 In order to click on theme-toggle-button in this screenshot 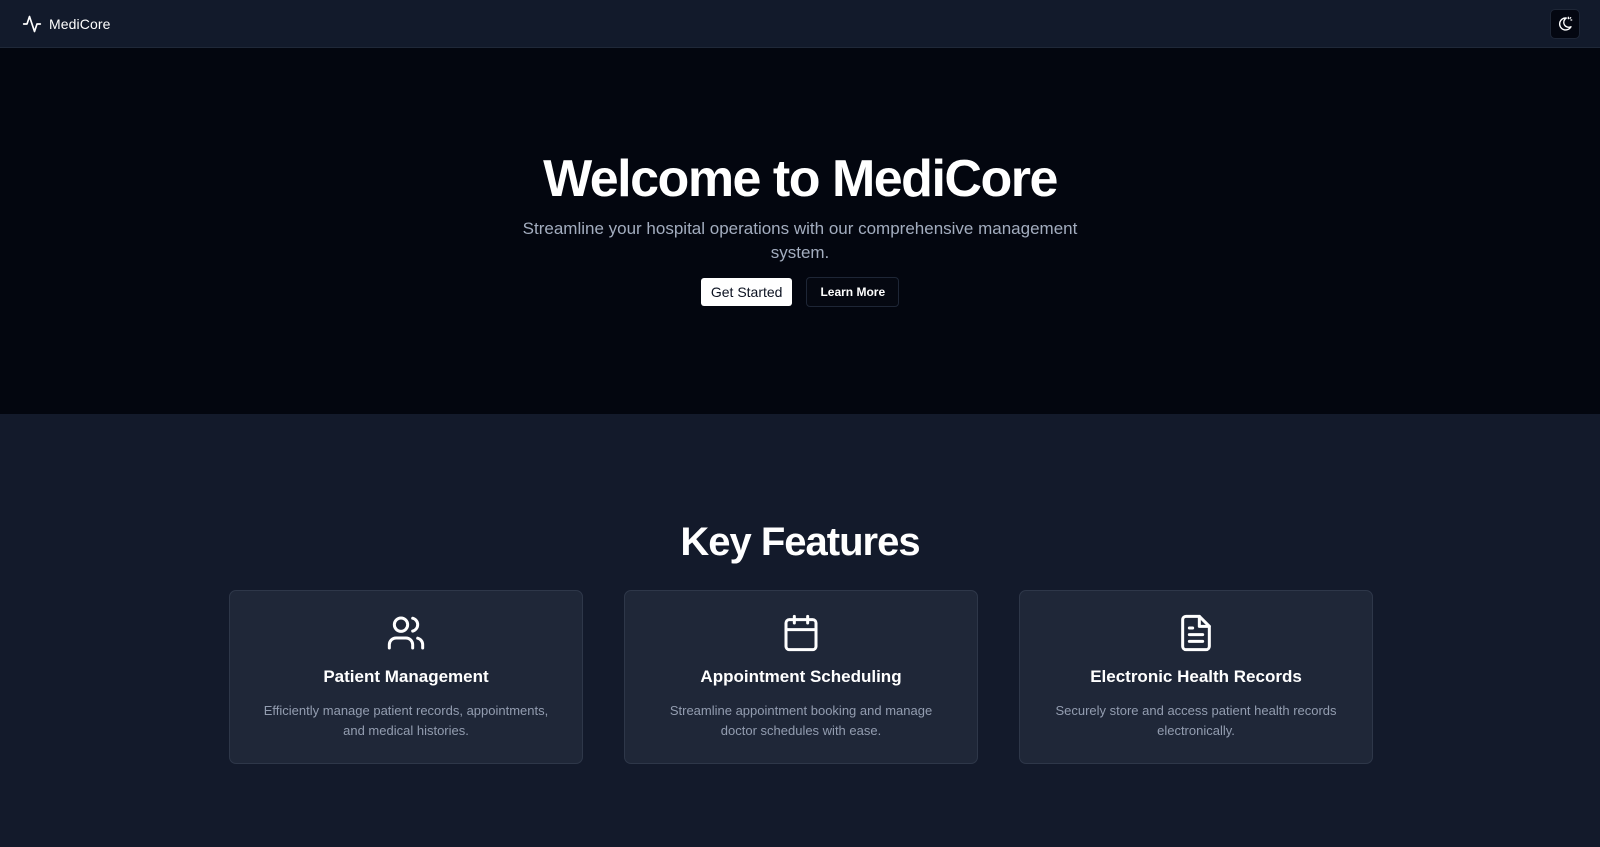, I will do `click(1565, 23)`.